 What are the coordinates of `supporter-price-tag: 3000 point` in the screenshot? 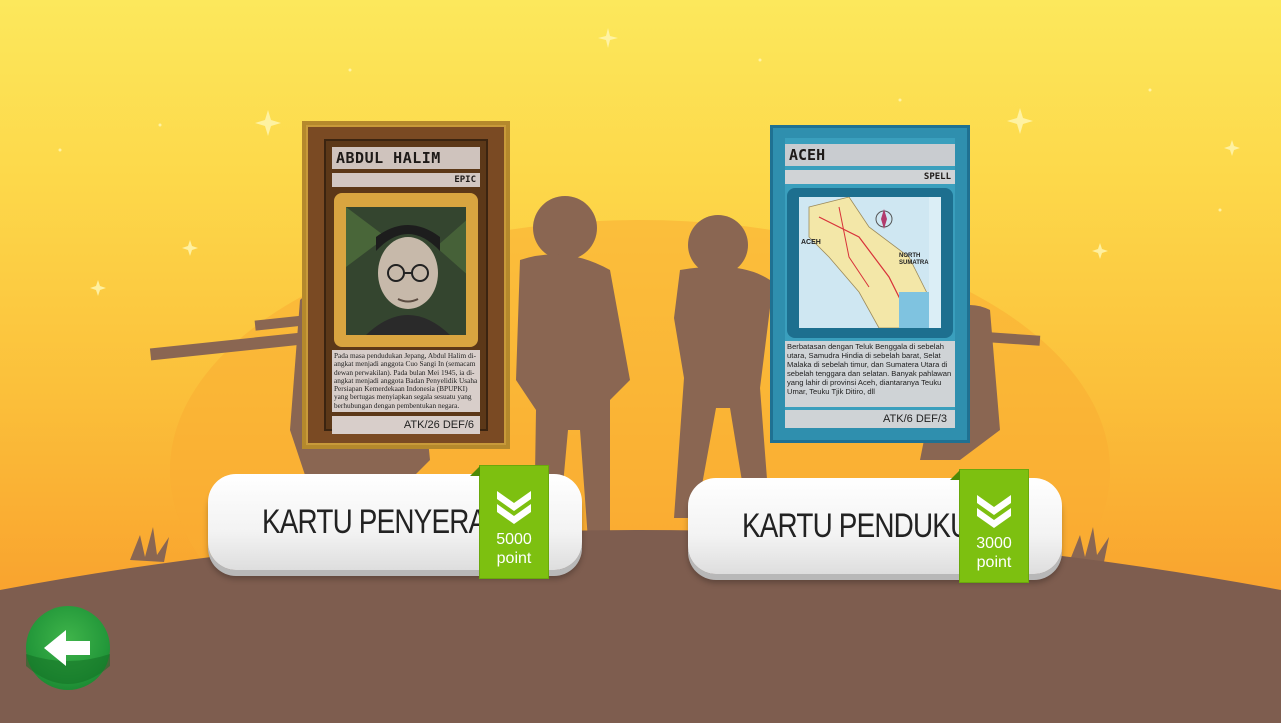 It's located at (989, 526).